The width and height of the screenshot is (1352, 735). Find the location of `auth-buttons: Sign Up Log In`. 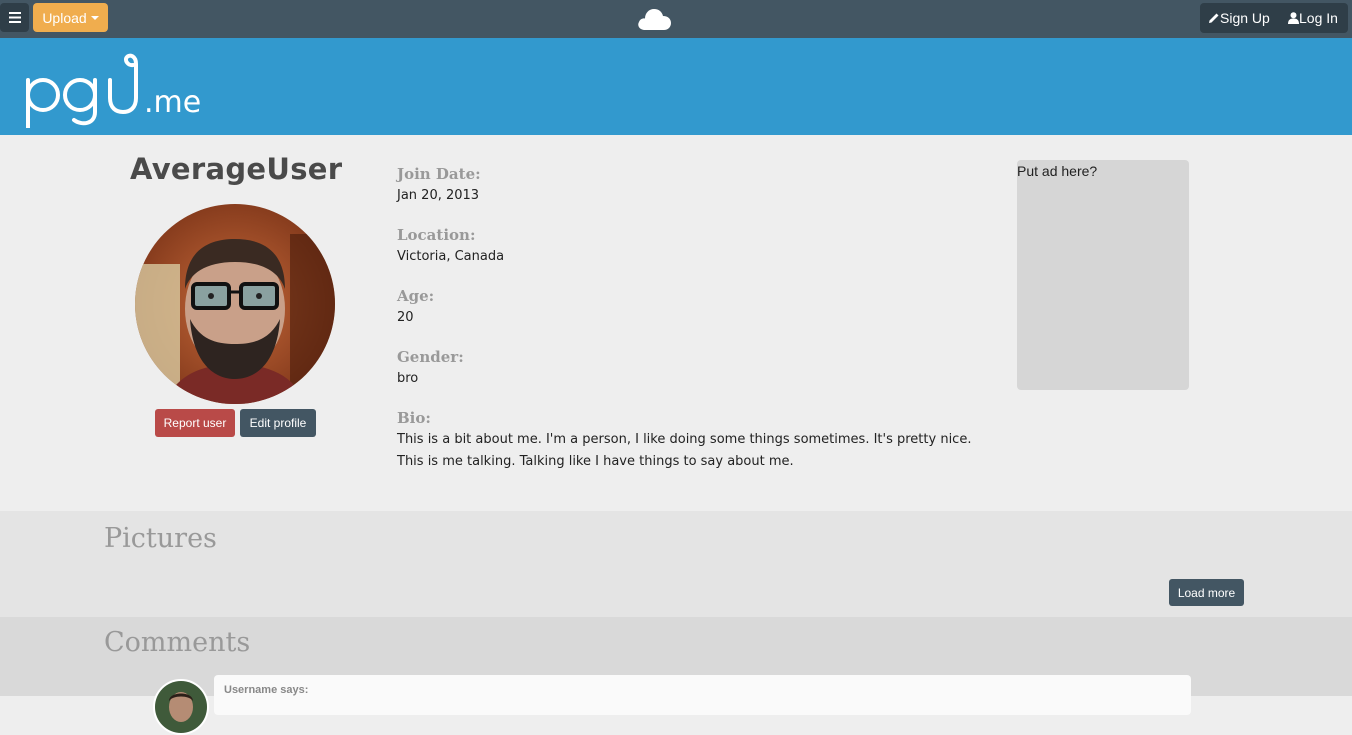

auth-buttons: Sign Up Log In is located at coordinates (1274, 18).